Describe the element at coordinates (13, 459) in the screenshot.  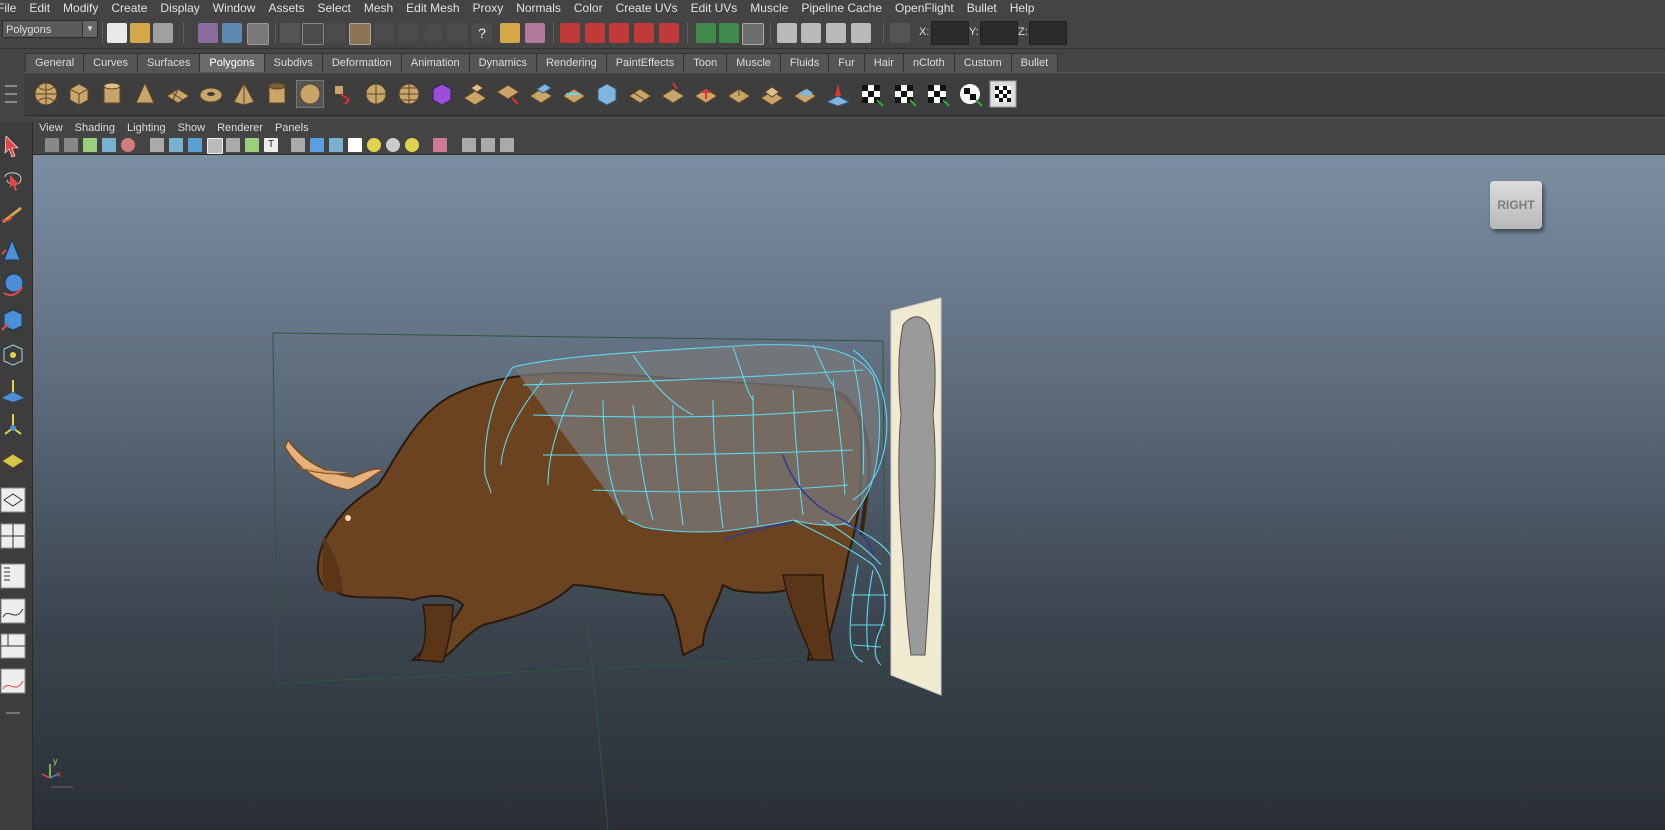
I see `last-tool-used-icon` at that location.